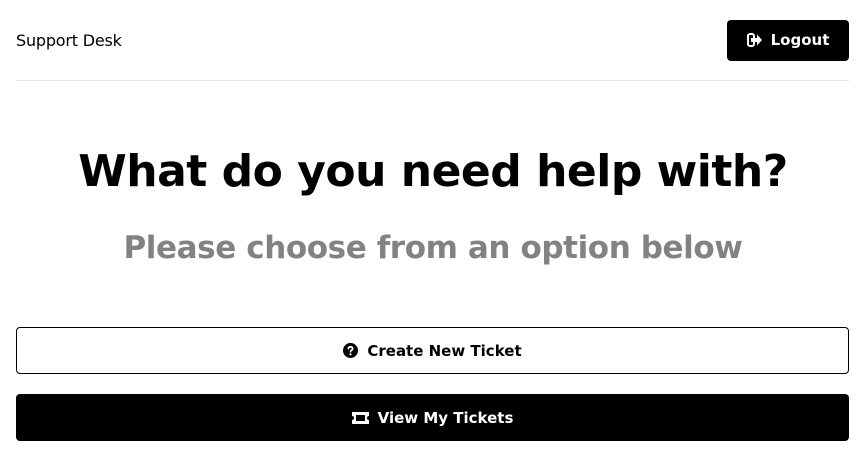 The height and width of the screenshot is (467, 866). I want to click on brand-link: Support Desk, so click(69, 40).